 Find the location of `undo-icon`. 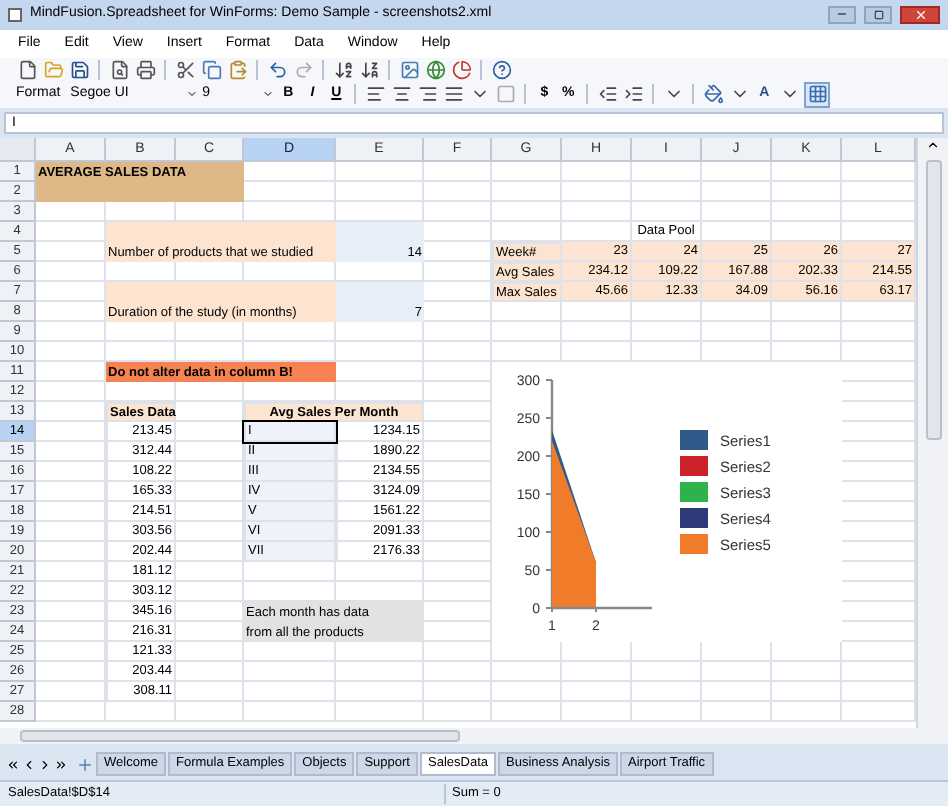

undo-icon is located at coordinates (277, 69).